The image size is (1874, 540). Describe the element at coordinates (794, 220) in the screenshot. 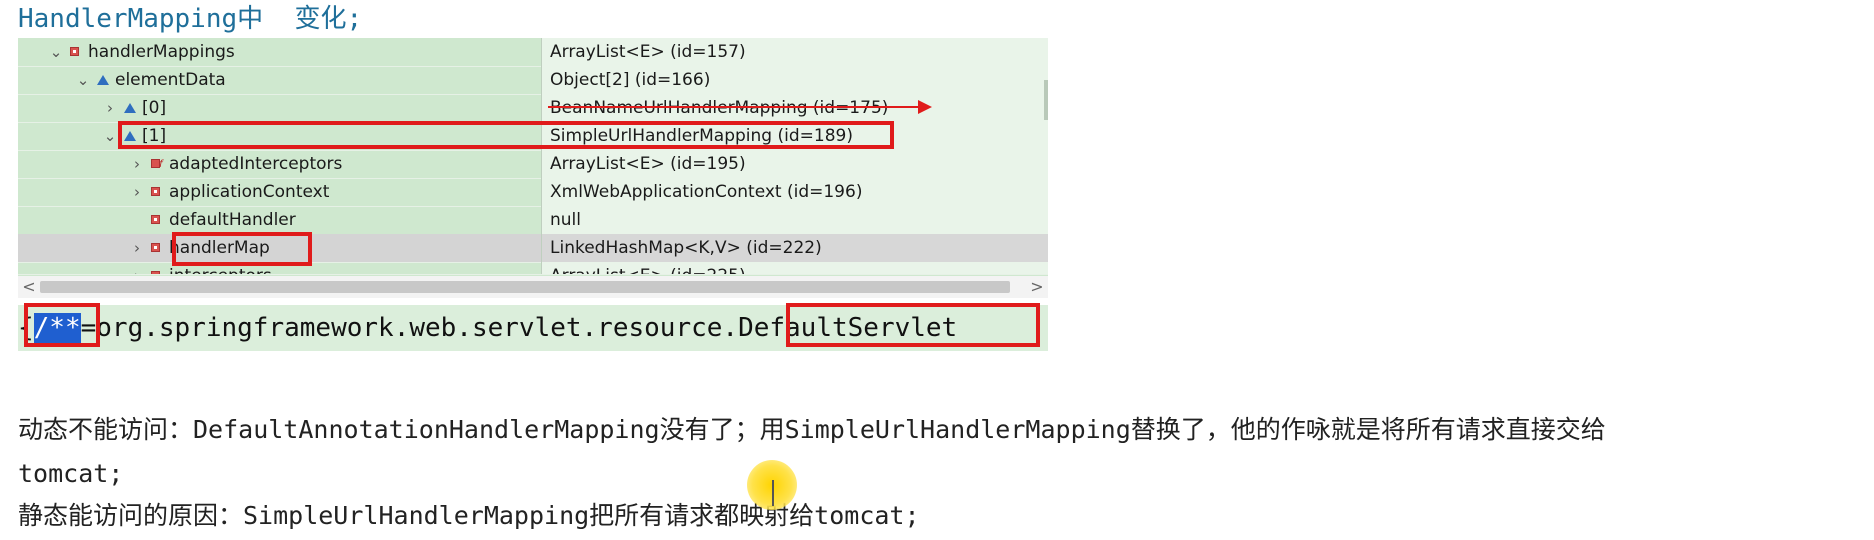

I see `tree-row-value: null` at that location.